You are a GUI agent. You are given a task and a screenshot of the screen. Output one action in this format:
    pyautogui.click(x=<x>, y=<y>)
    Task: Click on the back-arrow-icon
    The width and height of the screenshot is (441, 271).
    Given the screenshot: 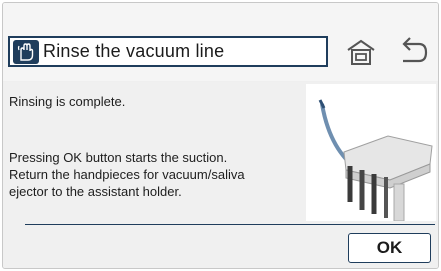 What is the action you would take?
    pyautogui.click(x=415, y=50)
    